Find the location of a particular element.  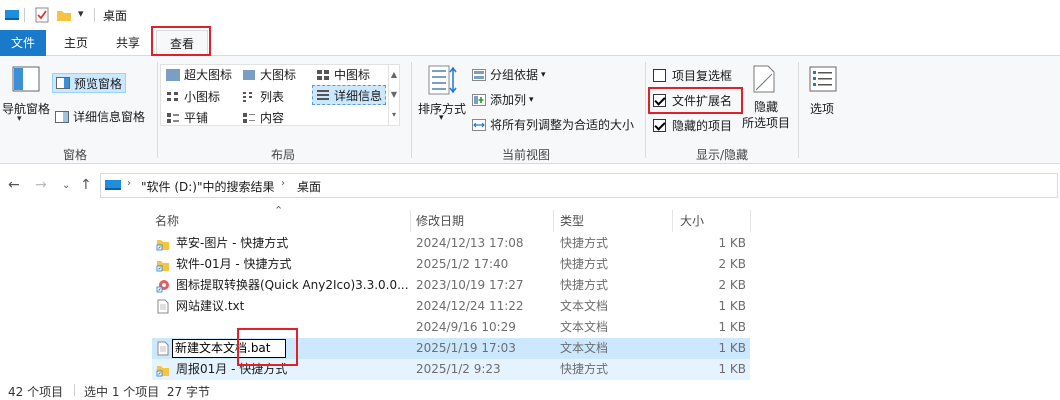

column-header-name: 名称 is located at coordinates (167, 221).